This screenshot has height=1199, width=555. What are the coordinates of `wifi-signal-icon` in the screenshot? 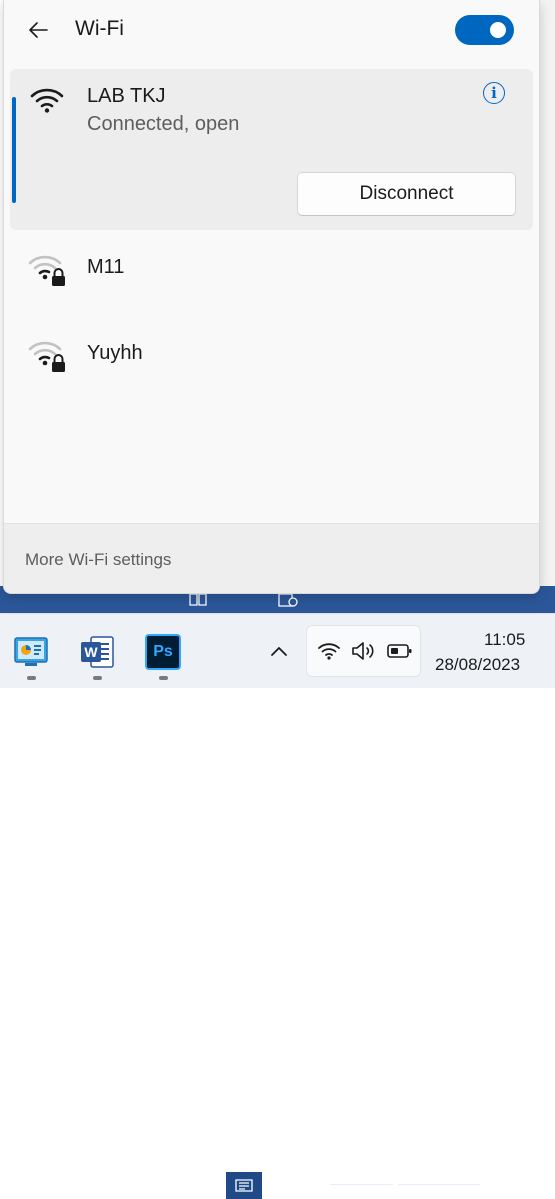 It's located at (47, 100).